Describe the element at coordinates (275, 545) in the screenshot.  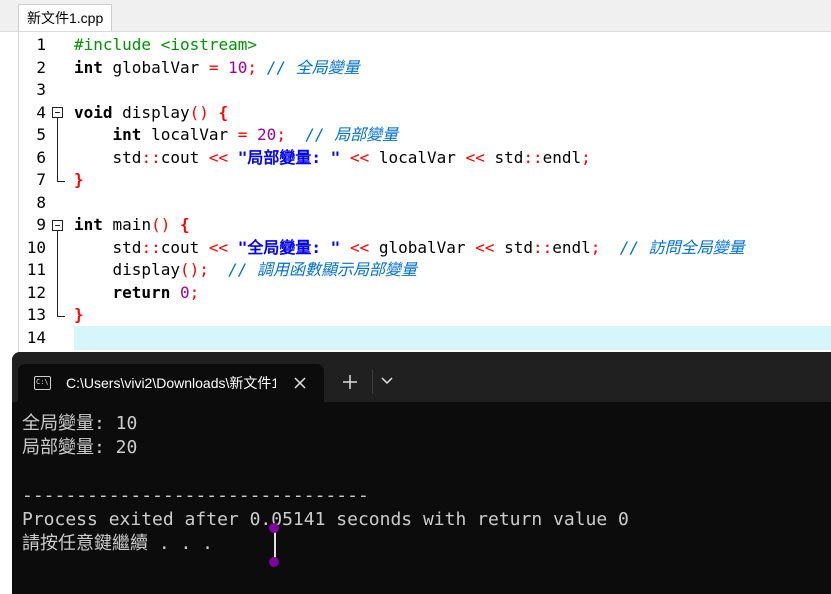
I see `text-cursor` at that location.